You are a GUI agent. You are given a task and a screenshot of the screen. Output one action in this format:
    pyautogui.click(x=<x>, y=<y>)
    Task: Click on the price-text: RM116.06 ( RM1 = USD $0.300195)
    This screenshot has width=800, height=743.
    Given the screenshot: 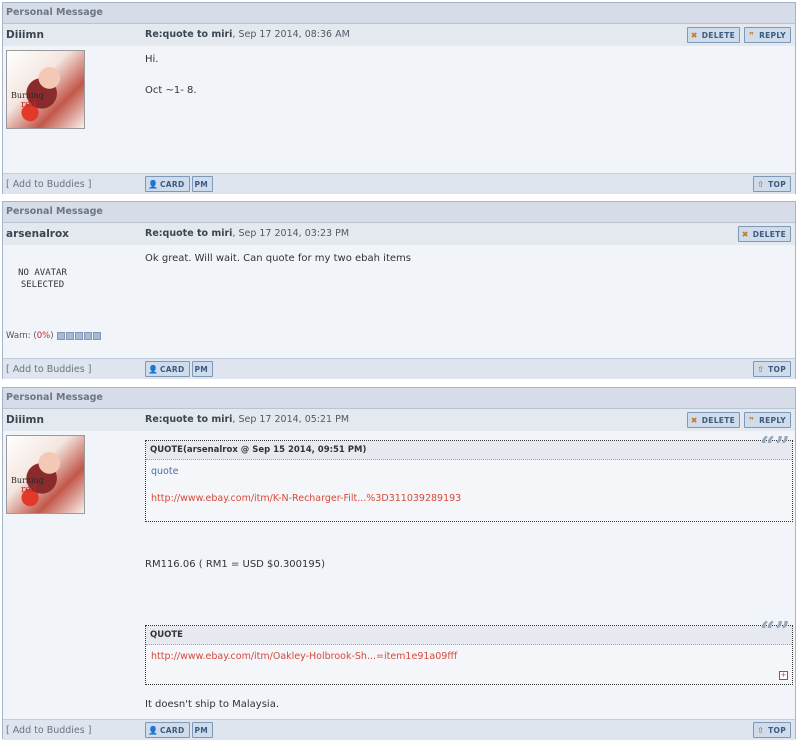 What is the action you would take?
    pyautogui.click(x=467, y=564)
    